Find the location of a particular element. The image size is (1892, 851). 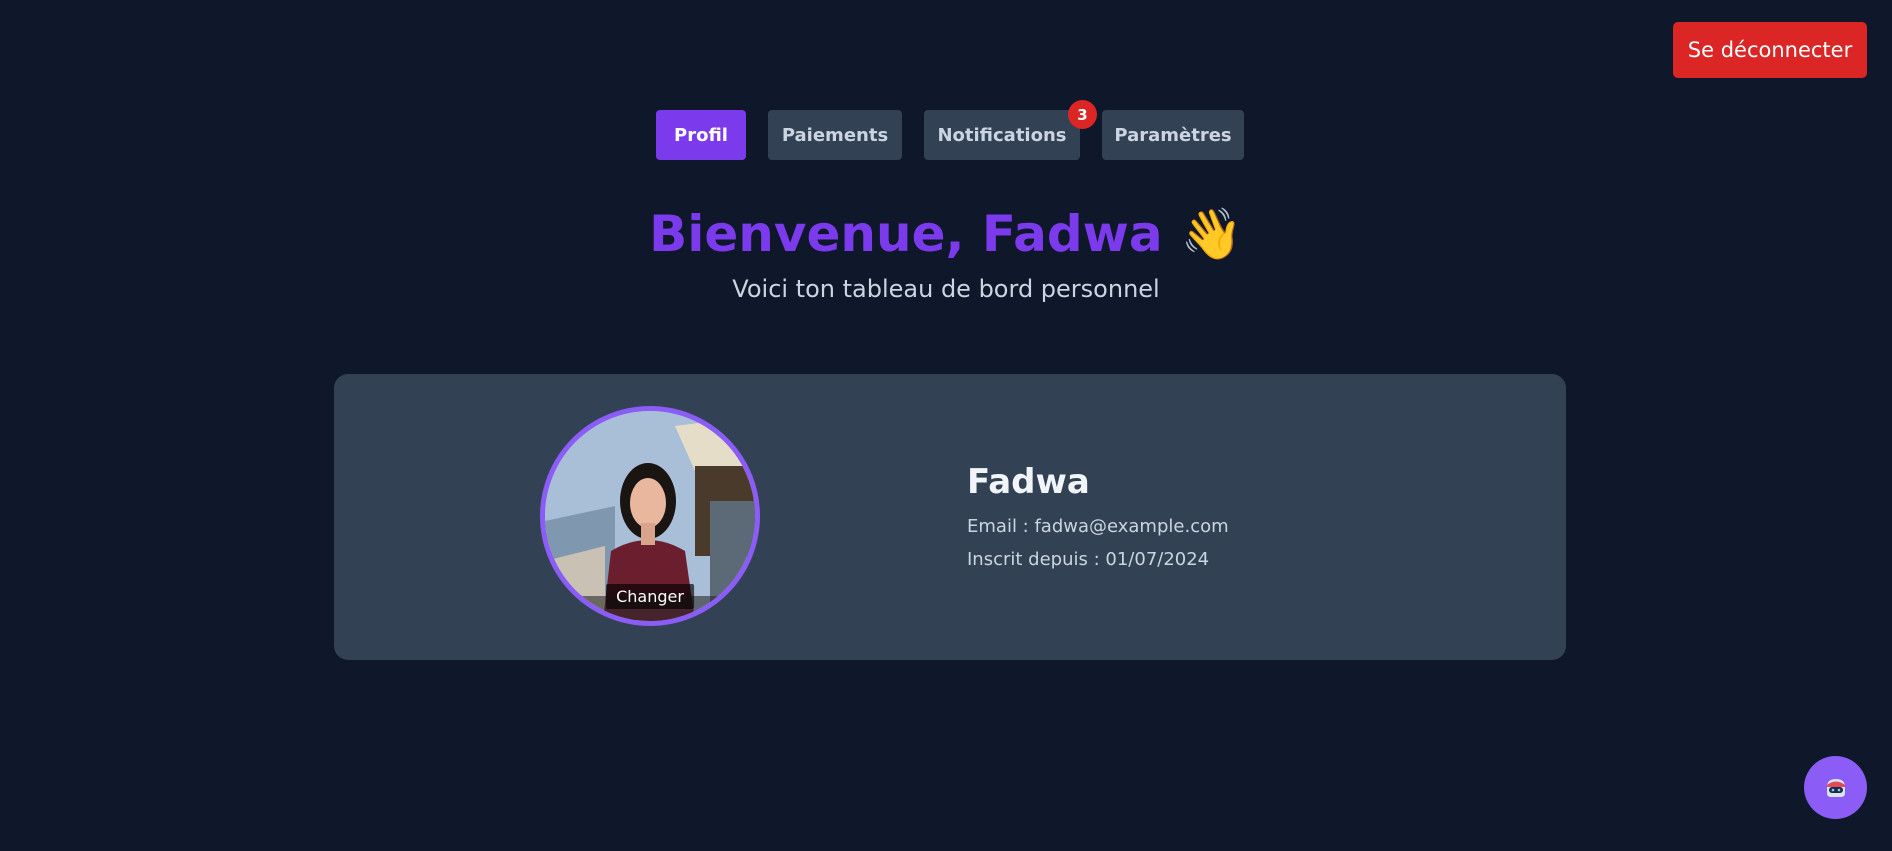

tab-notifications: Notifications 3 is located at coordinates (1010, 130).